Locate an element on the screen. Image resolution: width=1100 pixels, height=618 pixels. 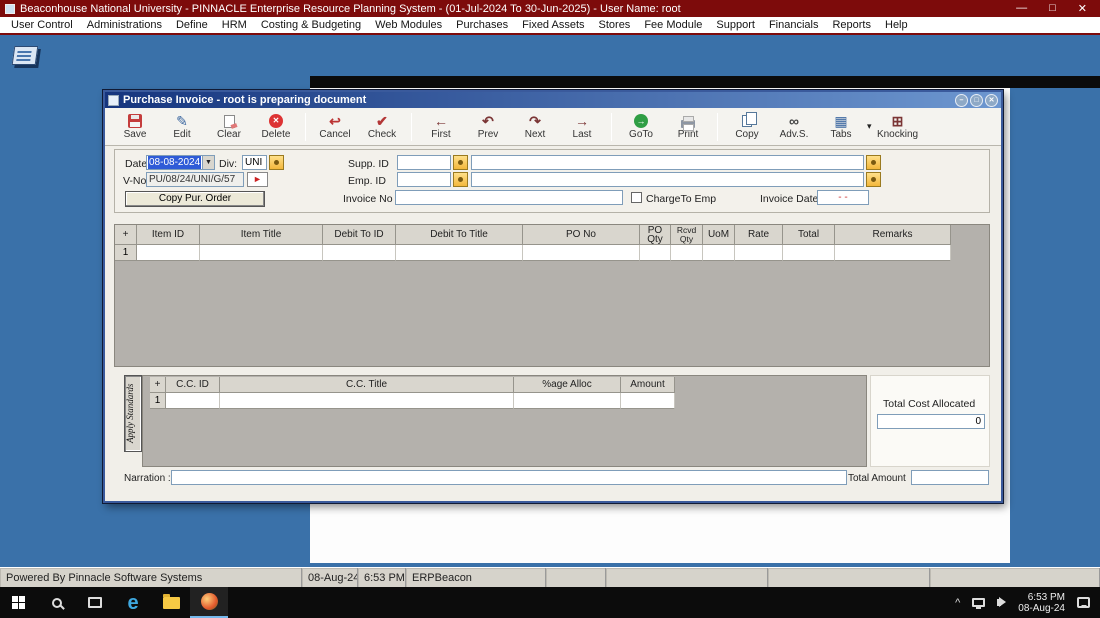
date-input: 08-08-2024 ▼ is located at coordinates (180, 162).